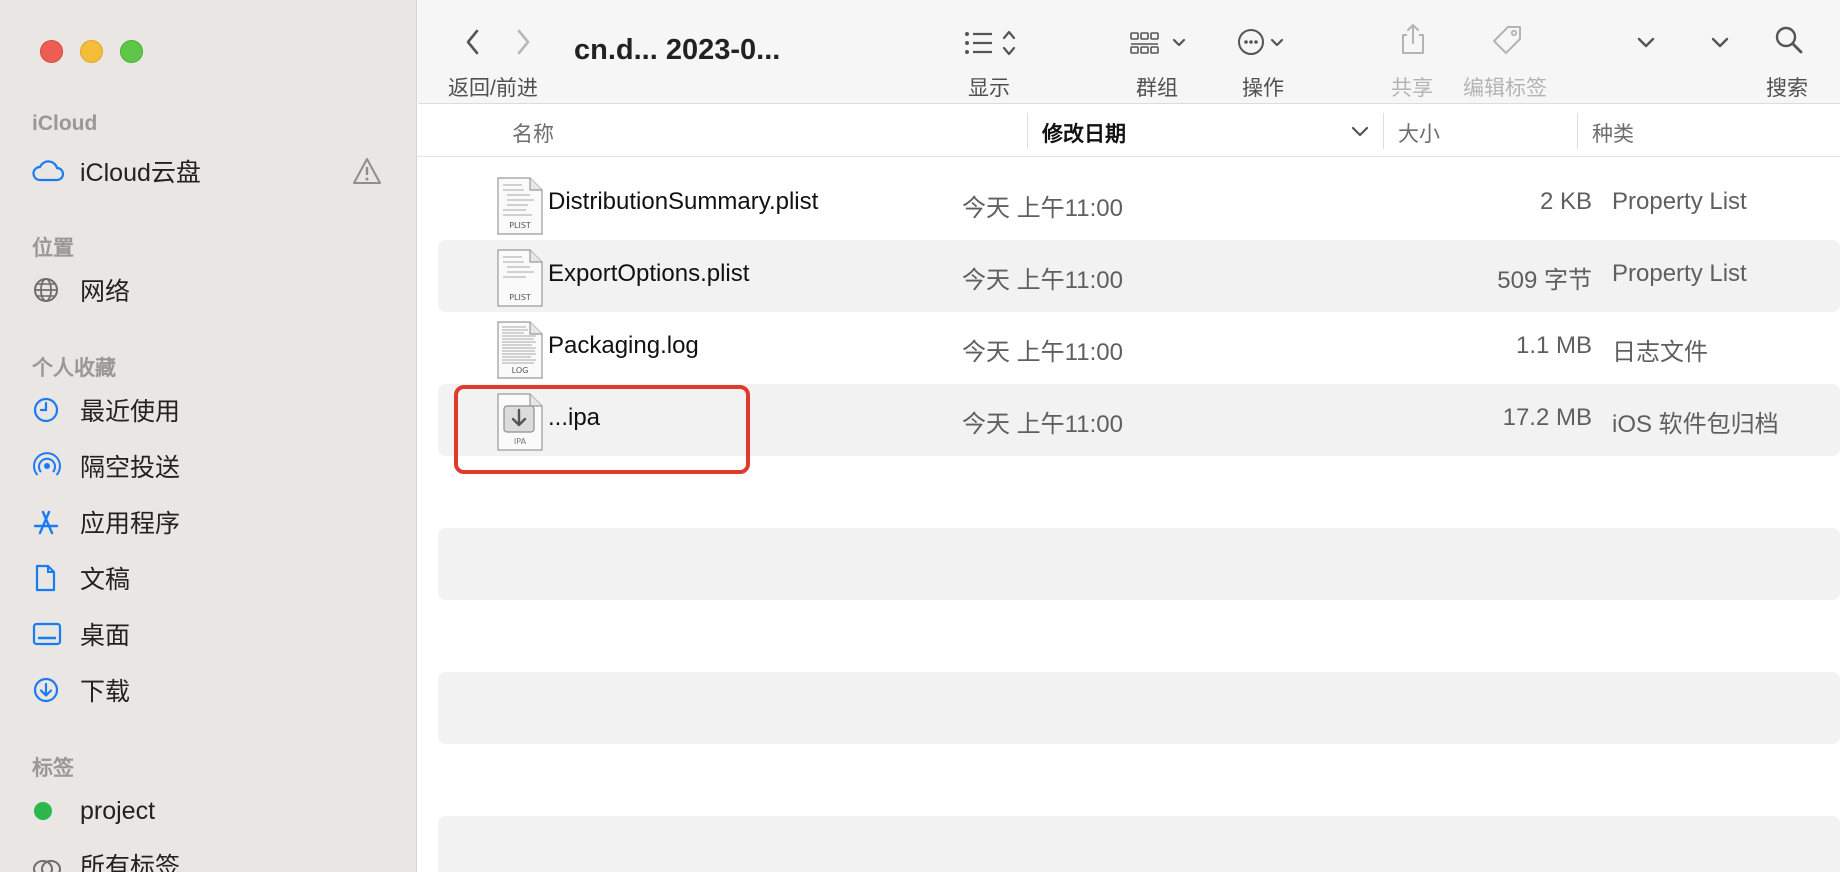 The image size is (1840, 872). Describe the element at coordinates (51, 522) in the screenshot. I see `apps-icon` at that location.